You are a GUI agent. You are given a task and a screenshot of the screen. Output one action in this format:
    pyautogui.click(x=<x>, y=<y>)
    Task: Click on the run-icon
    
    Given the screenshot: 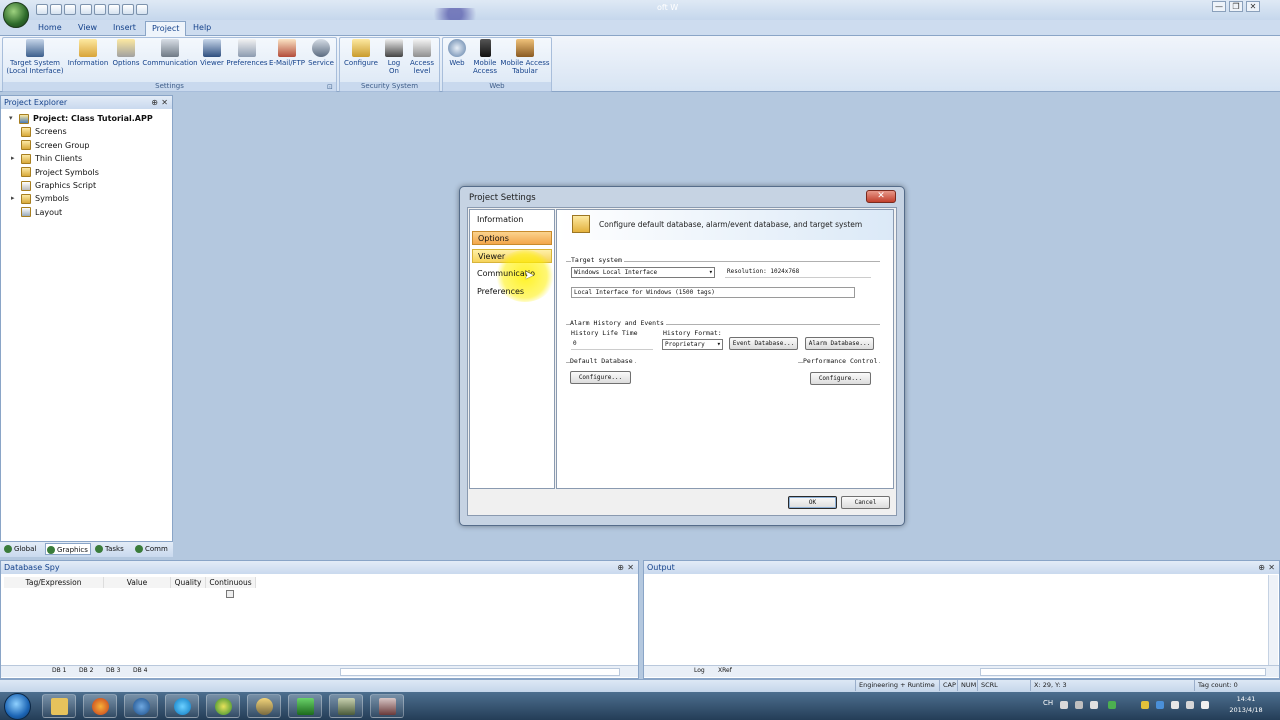 What is the action you would take?
    pyautogui.click(x=114, y=9)
    